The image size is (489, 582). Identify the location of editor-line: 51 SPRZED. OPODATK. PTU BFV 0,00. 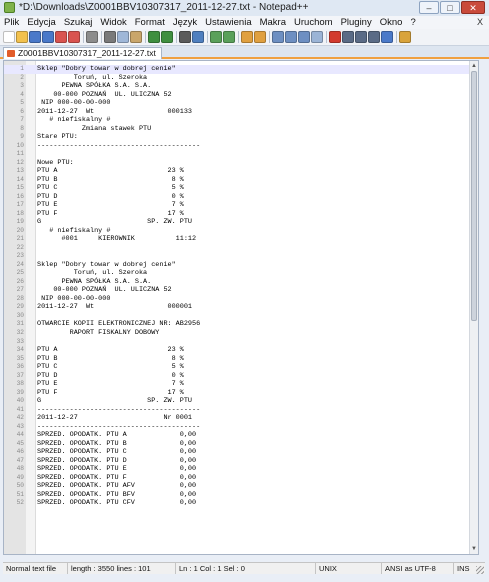
(241, 495).